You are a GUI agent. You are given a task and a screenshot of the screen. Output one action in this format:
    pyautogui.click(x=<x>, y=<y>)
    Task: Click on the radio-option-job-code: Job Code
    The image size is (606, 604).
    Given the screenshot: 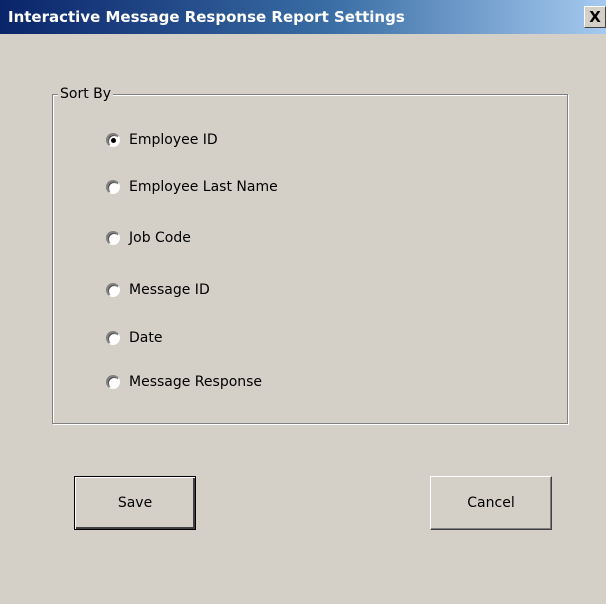 What is the action you would take?
    pyautogui.click(x=148, y=238)
    